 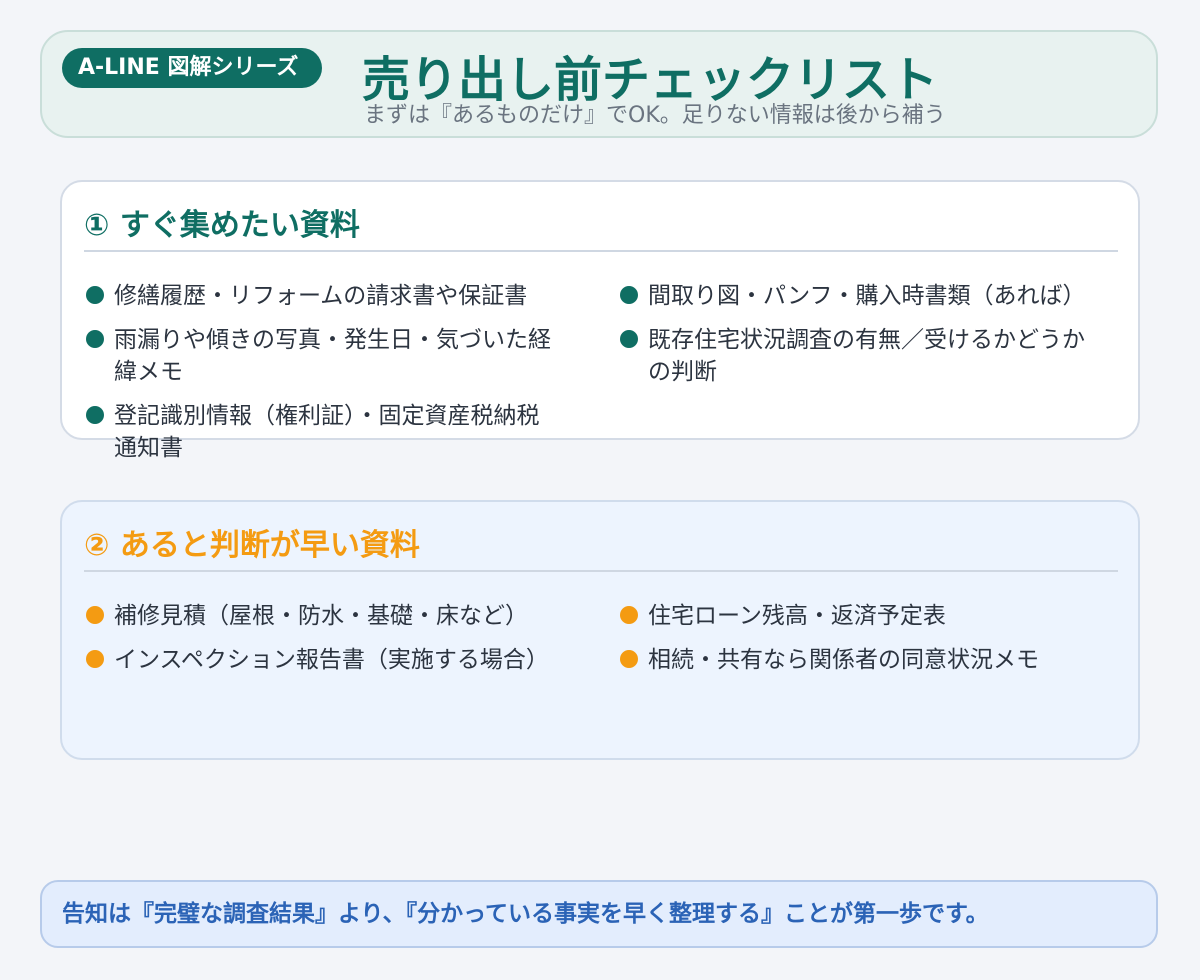 I want to click on page-subtitle: まずは『あるものだけ』でOK。足りない情報は後から補う, so click(x=655, y=115).